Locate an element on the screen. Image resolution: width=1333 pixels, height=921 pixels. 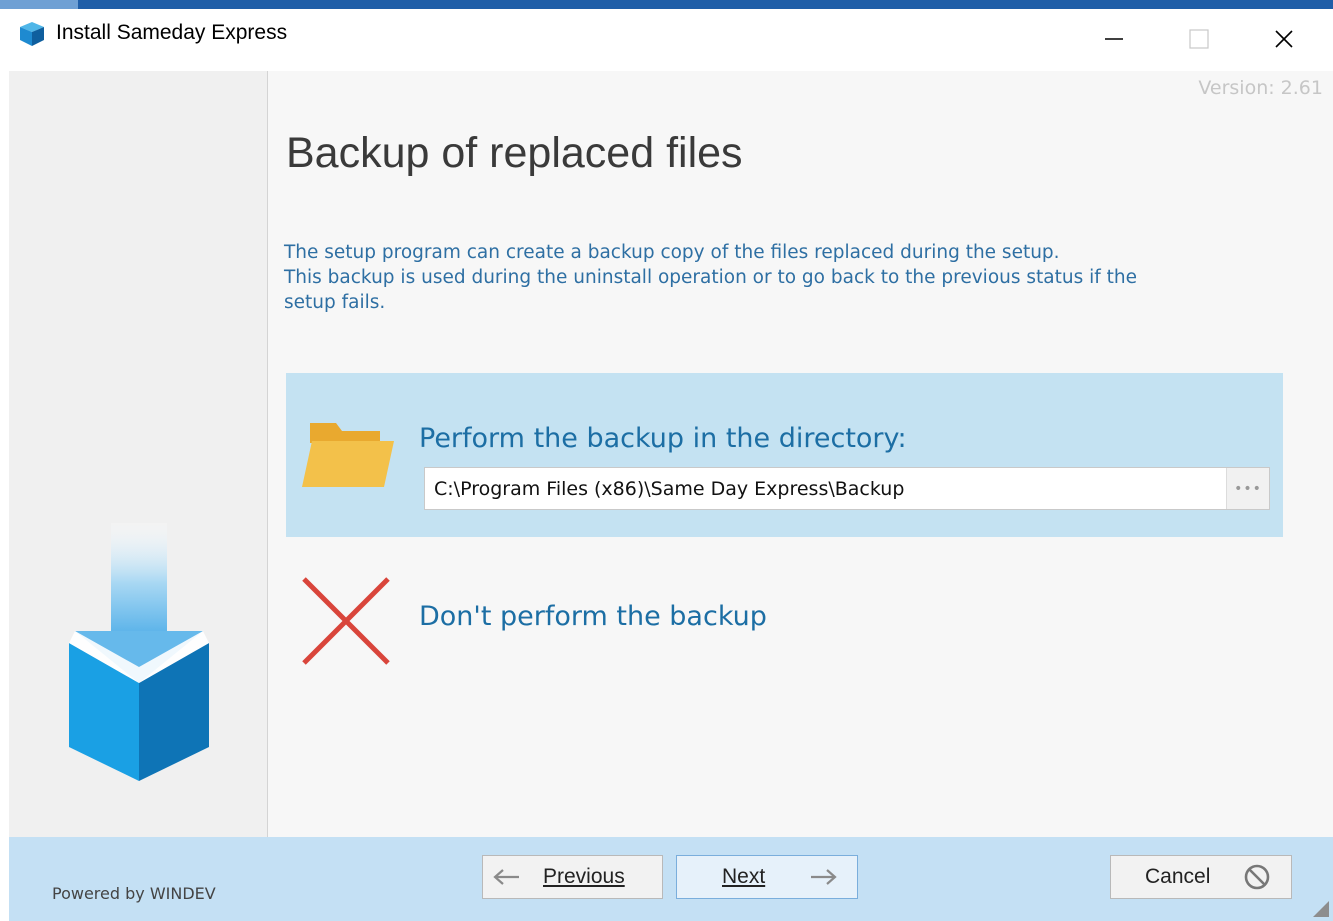
browse-button: ••• is located at coordinates (1247, 488).